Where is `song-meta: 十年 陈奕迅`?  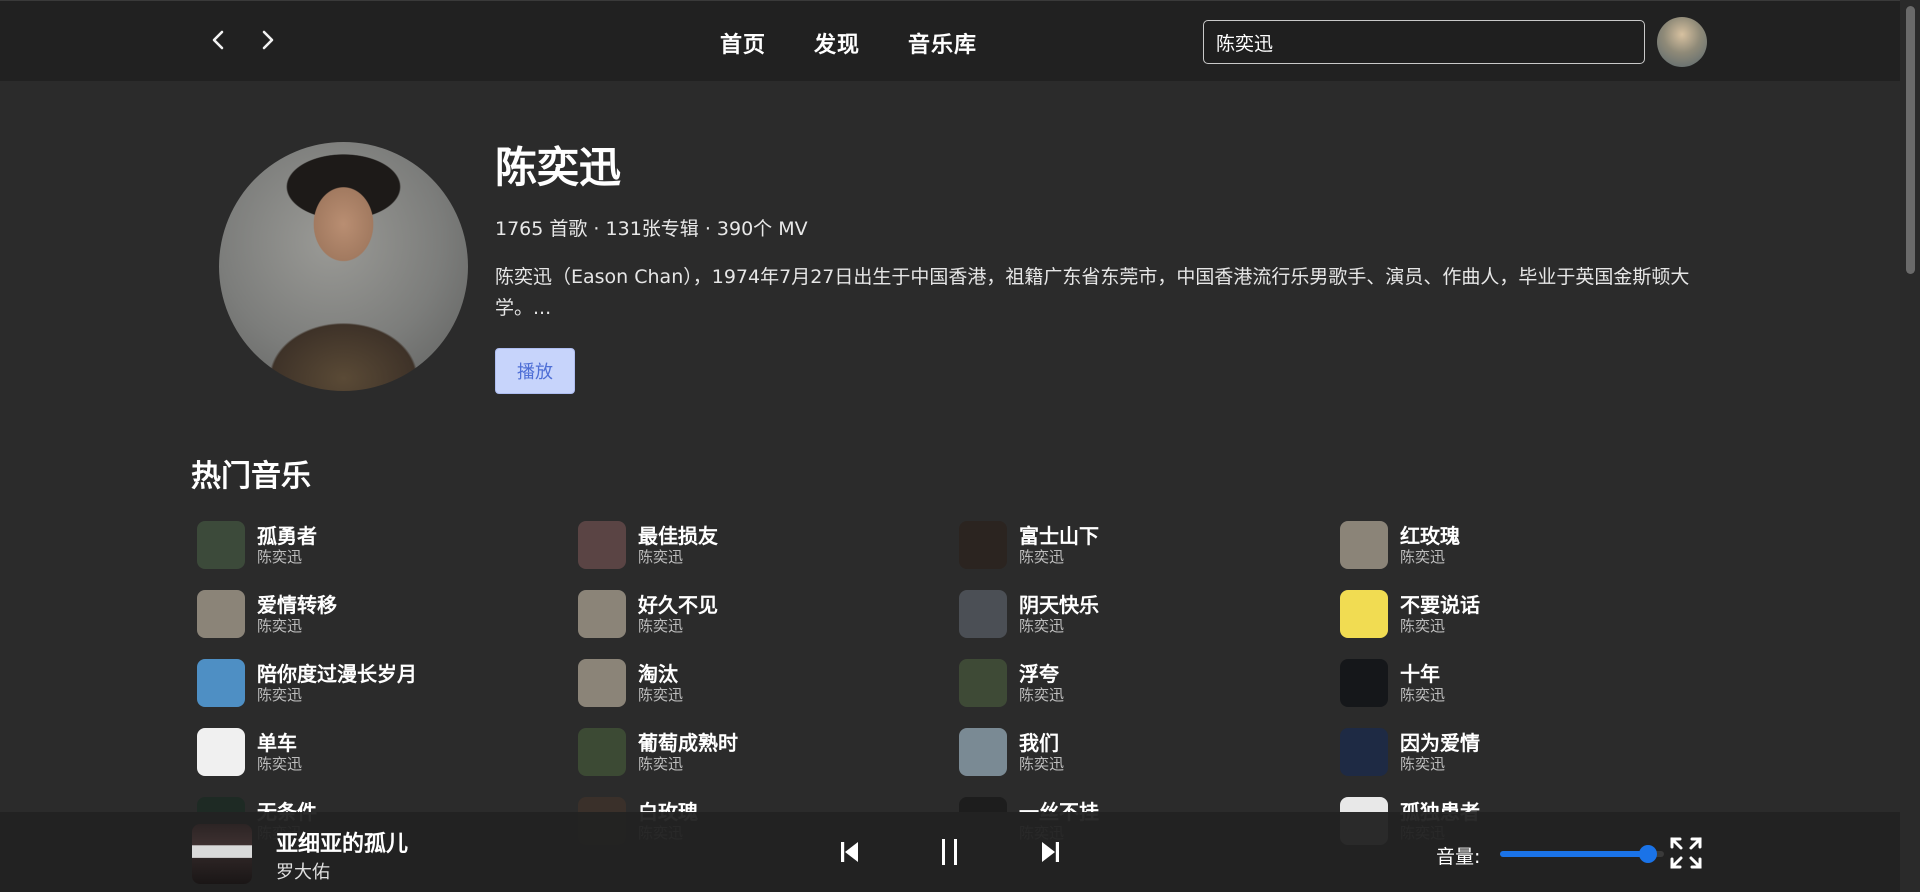
song-meta: 十年 陈奕迅 is located at coordinates (1422, 683).